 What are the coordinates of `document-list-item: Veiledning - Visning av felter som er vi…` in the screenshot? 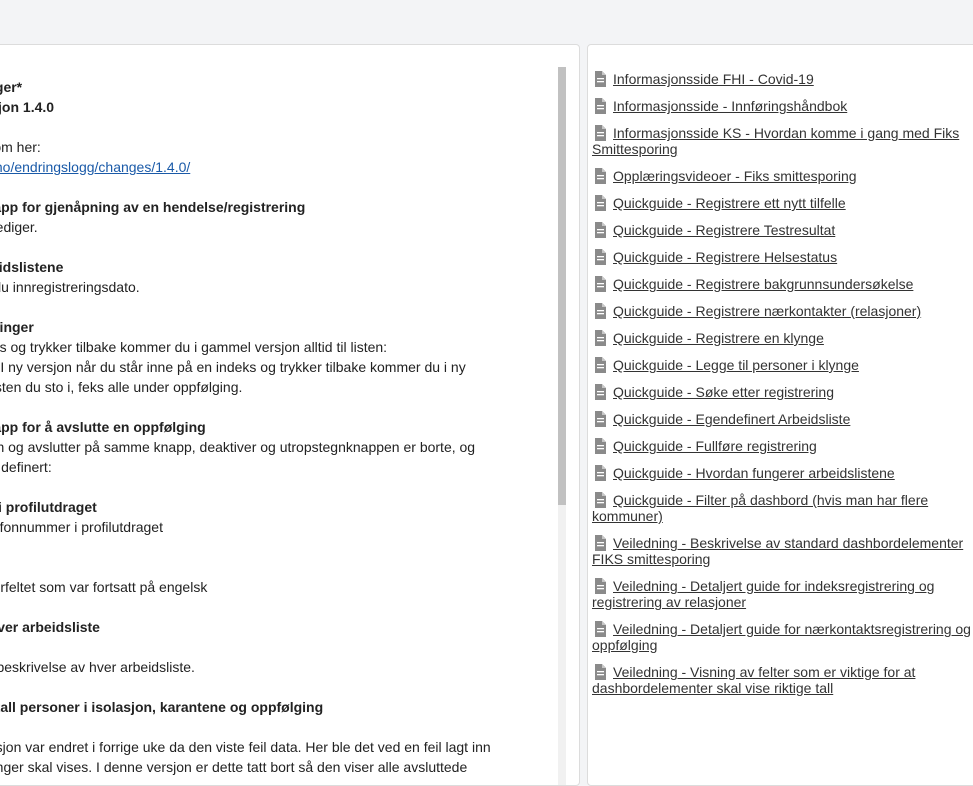 It's located at (782, 680).